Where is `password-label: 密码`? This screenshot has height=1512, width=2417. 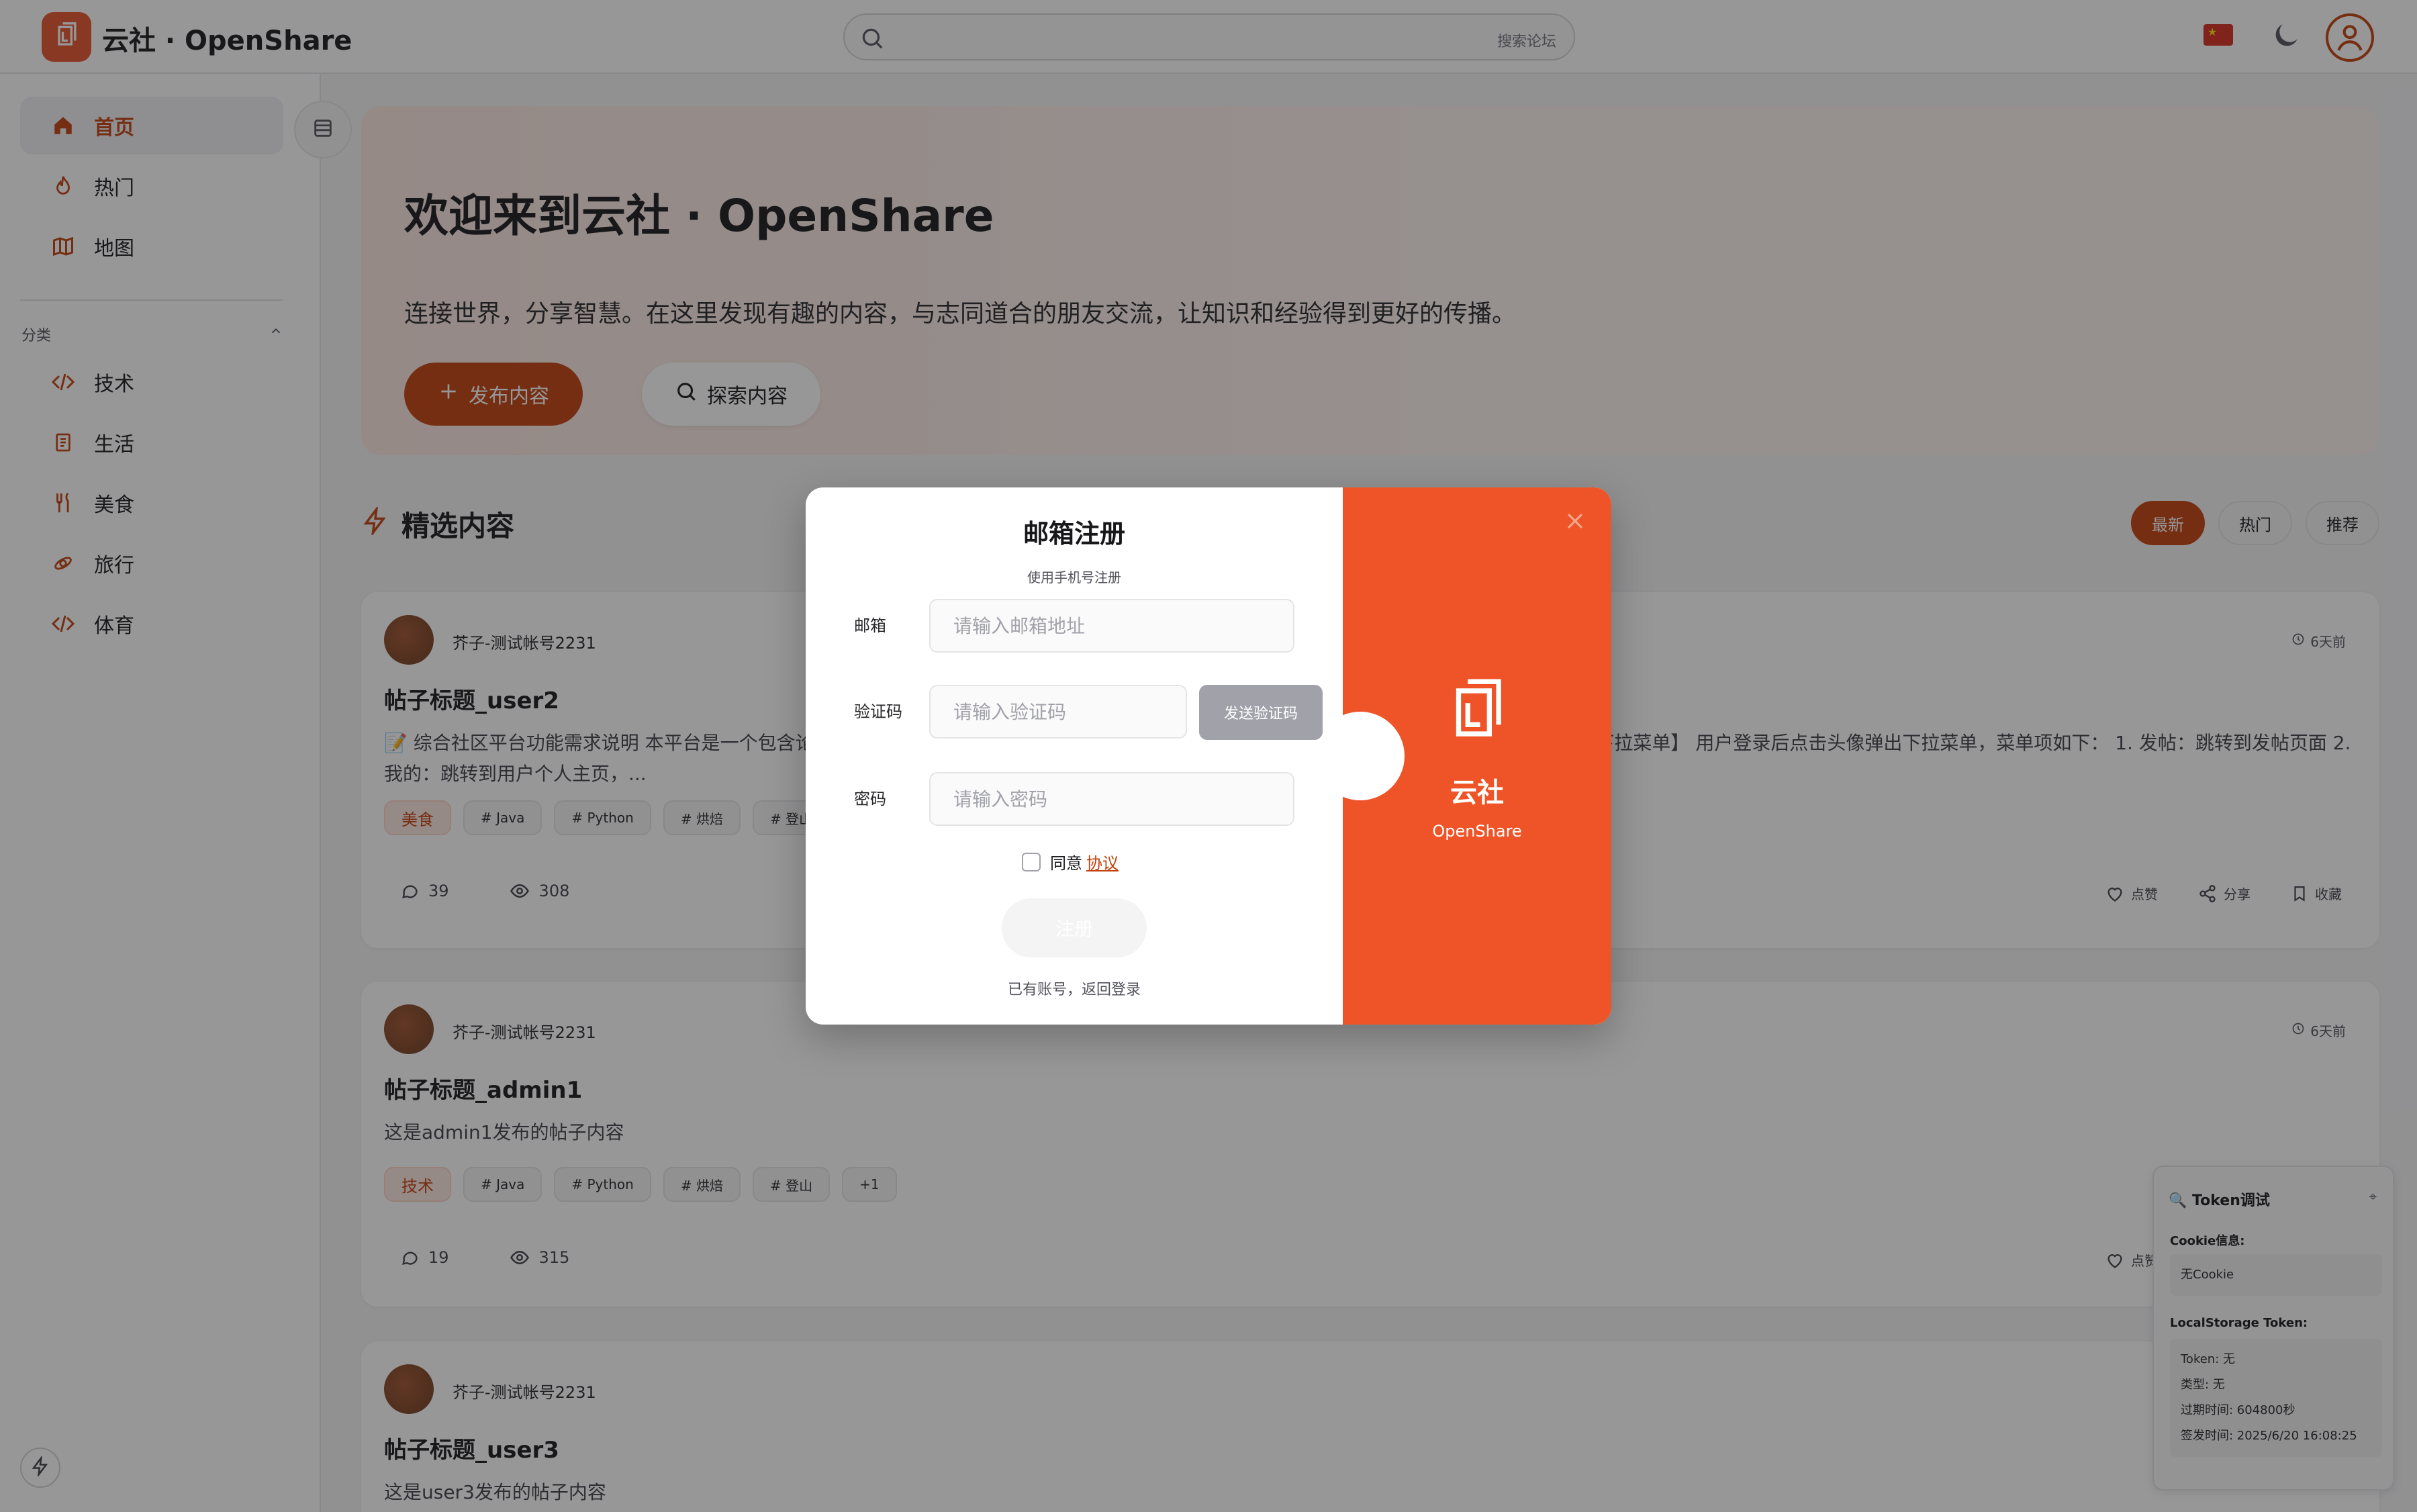 password-label: 密码 is located at coordinates (870, 799).